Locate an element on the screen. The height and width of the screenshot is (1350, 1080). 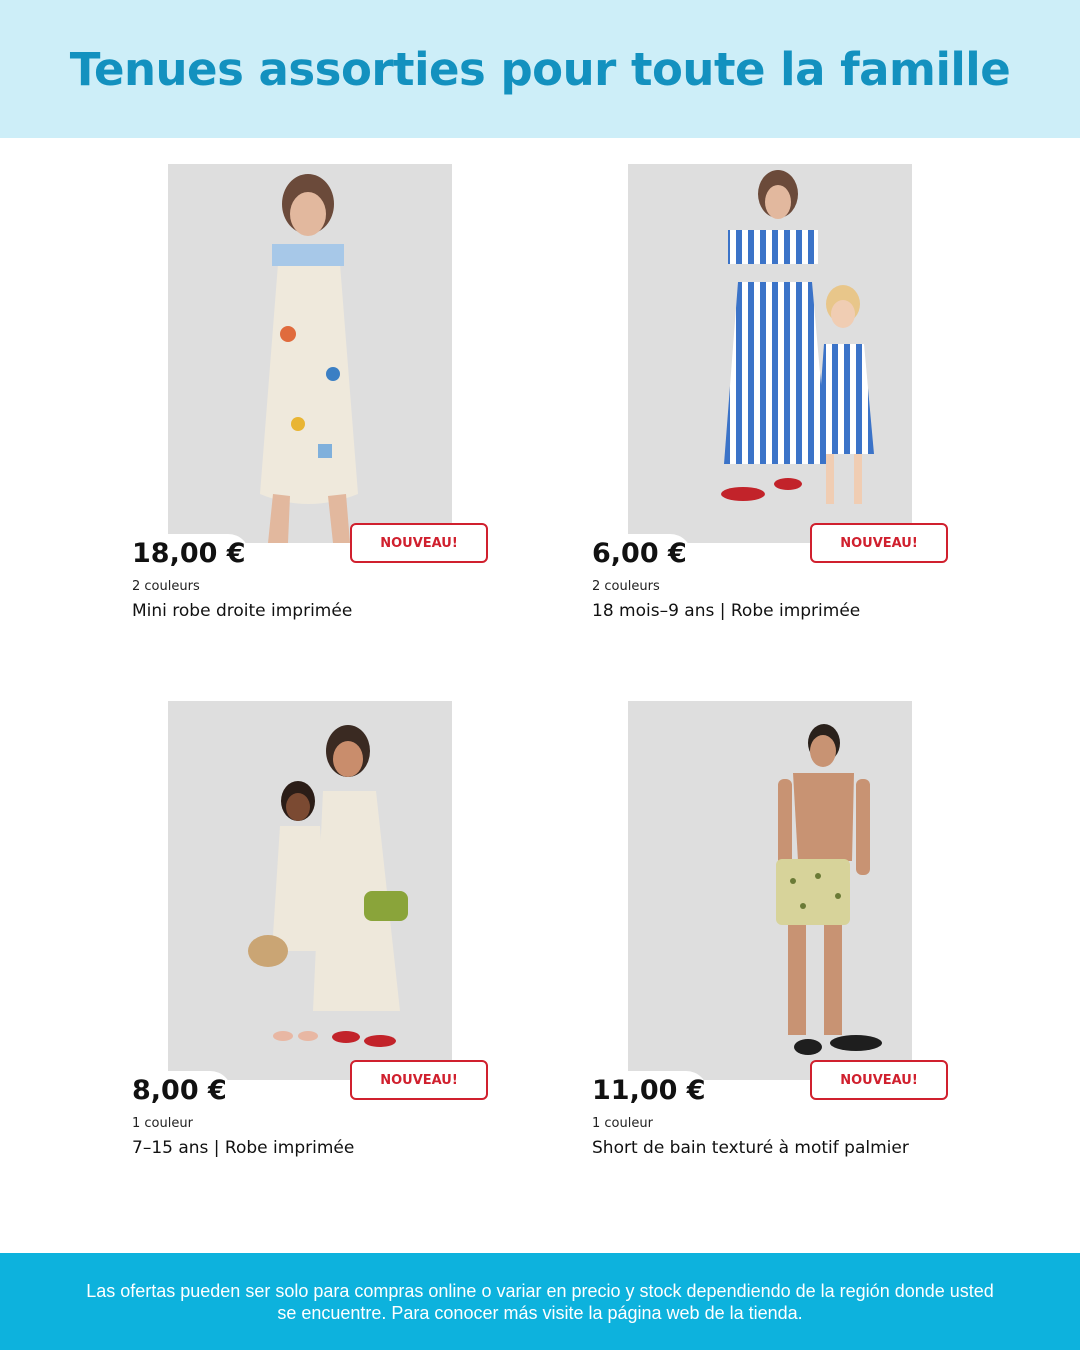
product-name: Mini robe droite imprimée is located at coordinates (242, 611).